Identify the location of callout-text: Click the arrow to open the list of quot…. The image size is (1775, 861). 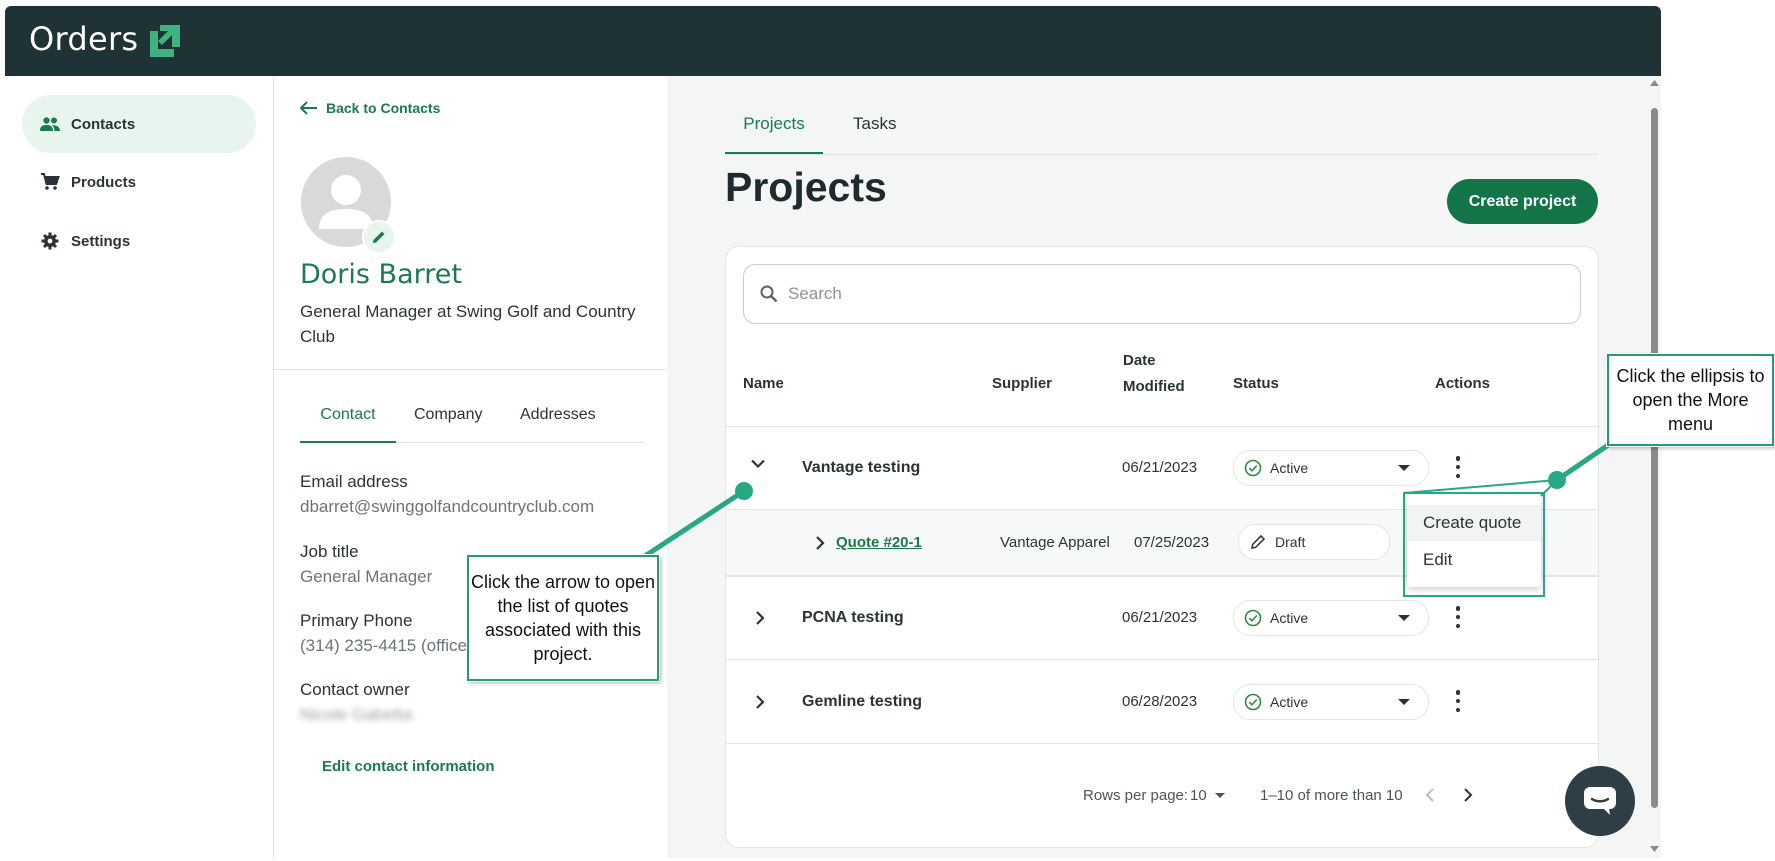
(563, 618).